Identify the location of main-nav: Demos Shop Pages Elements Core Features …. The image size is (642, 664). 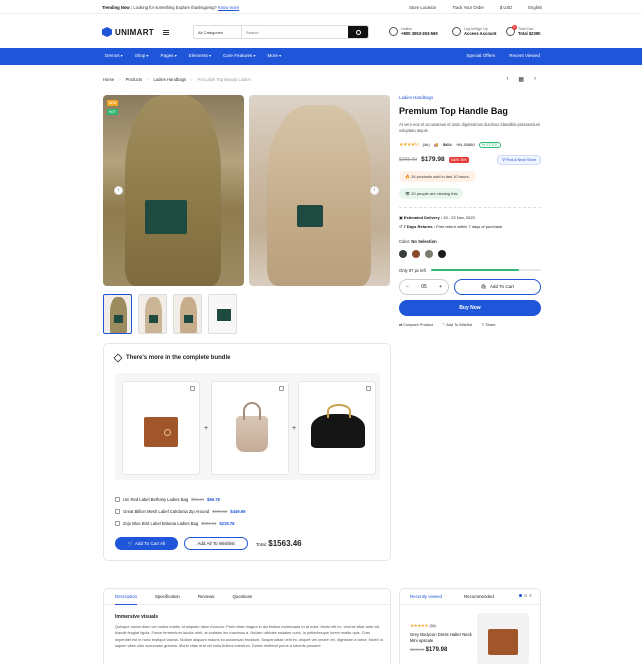
(321, 56).